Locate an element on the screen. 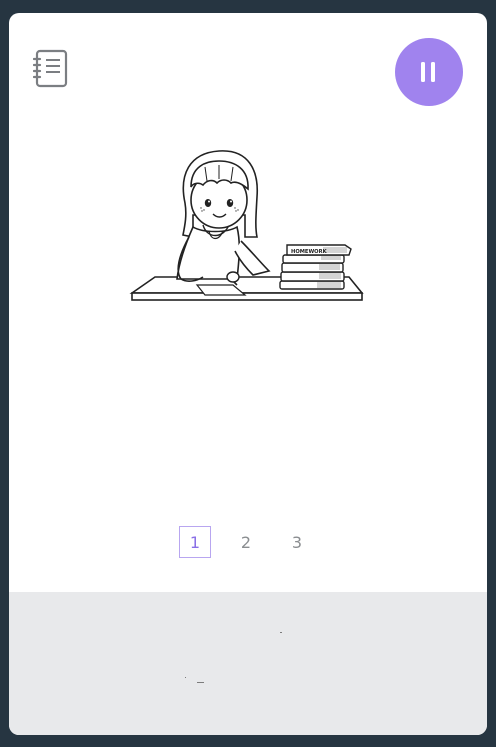 The image size is (496, 747). page-3-button: 3 is located at coordinates (297, 542).